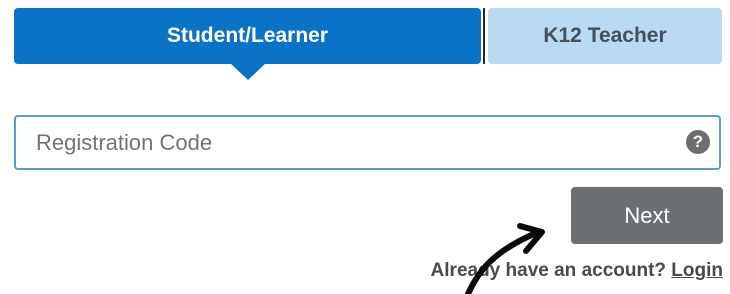  I want to click on tab-student-learner-label: Student/Learner, so click(247, 35).